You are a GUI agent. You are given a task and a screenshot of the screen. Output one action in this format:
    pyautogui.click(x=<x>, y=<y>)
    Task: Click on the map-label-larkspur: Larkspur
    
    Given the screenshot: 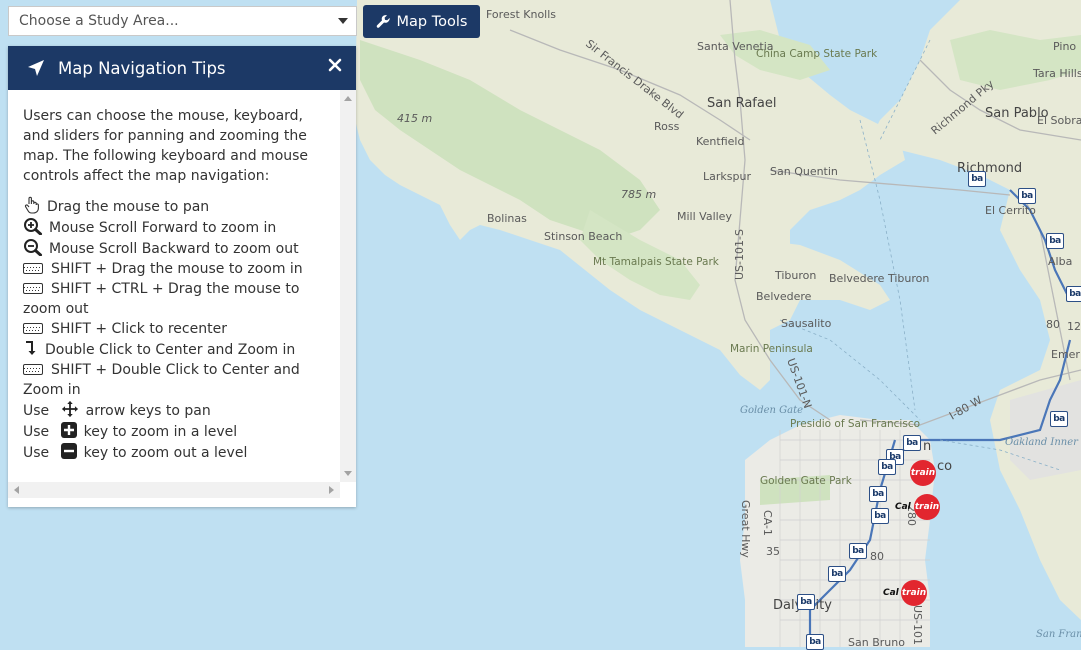 What is the action you would take?
    pyautogui.click(x=727, y=176)
    